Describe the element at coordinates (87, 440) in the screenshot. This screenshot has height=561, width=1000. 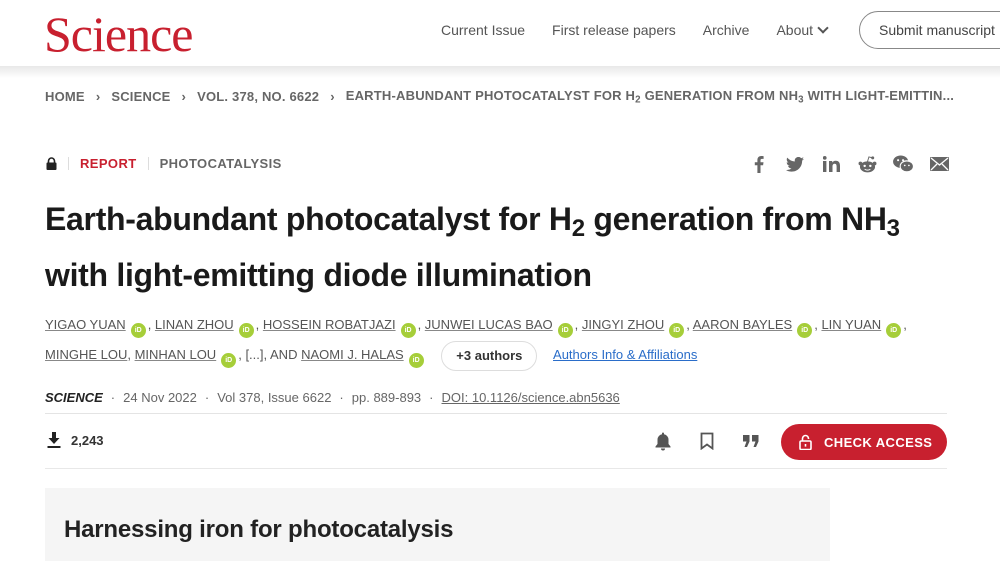
I see `download-count-value: 2,243` at that location.